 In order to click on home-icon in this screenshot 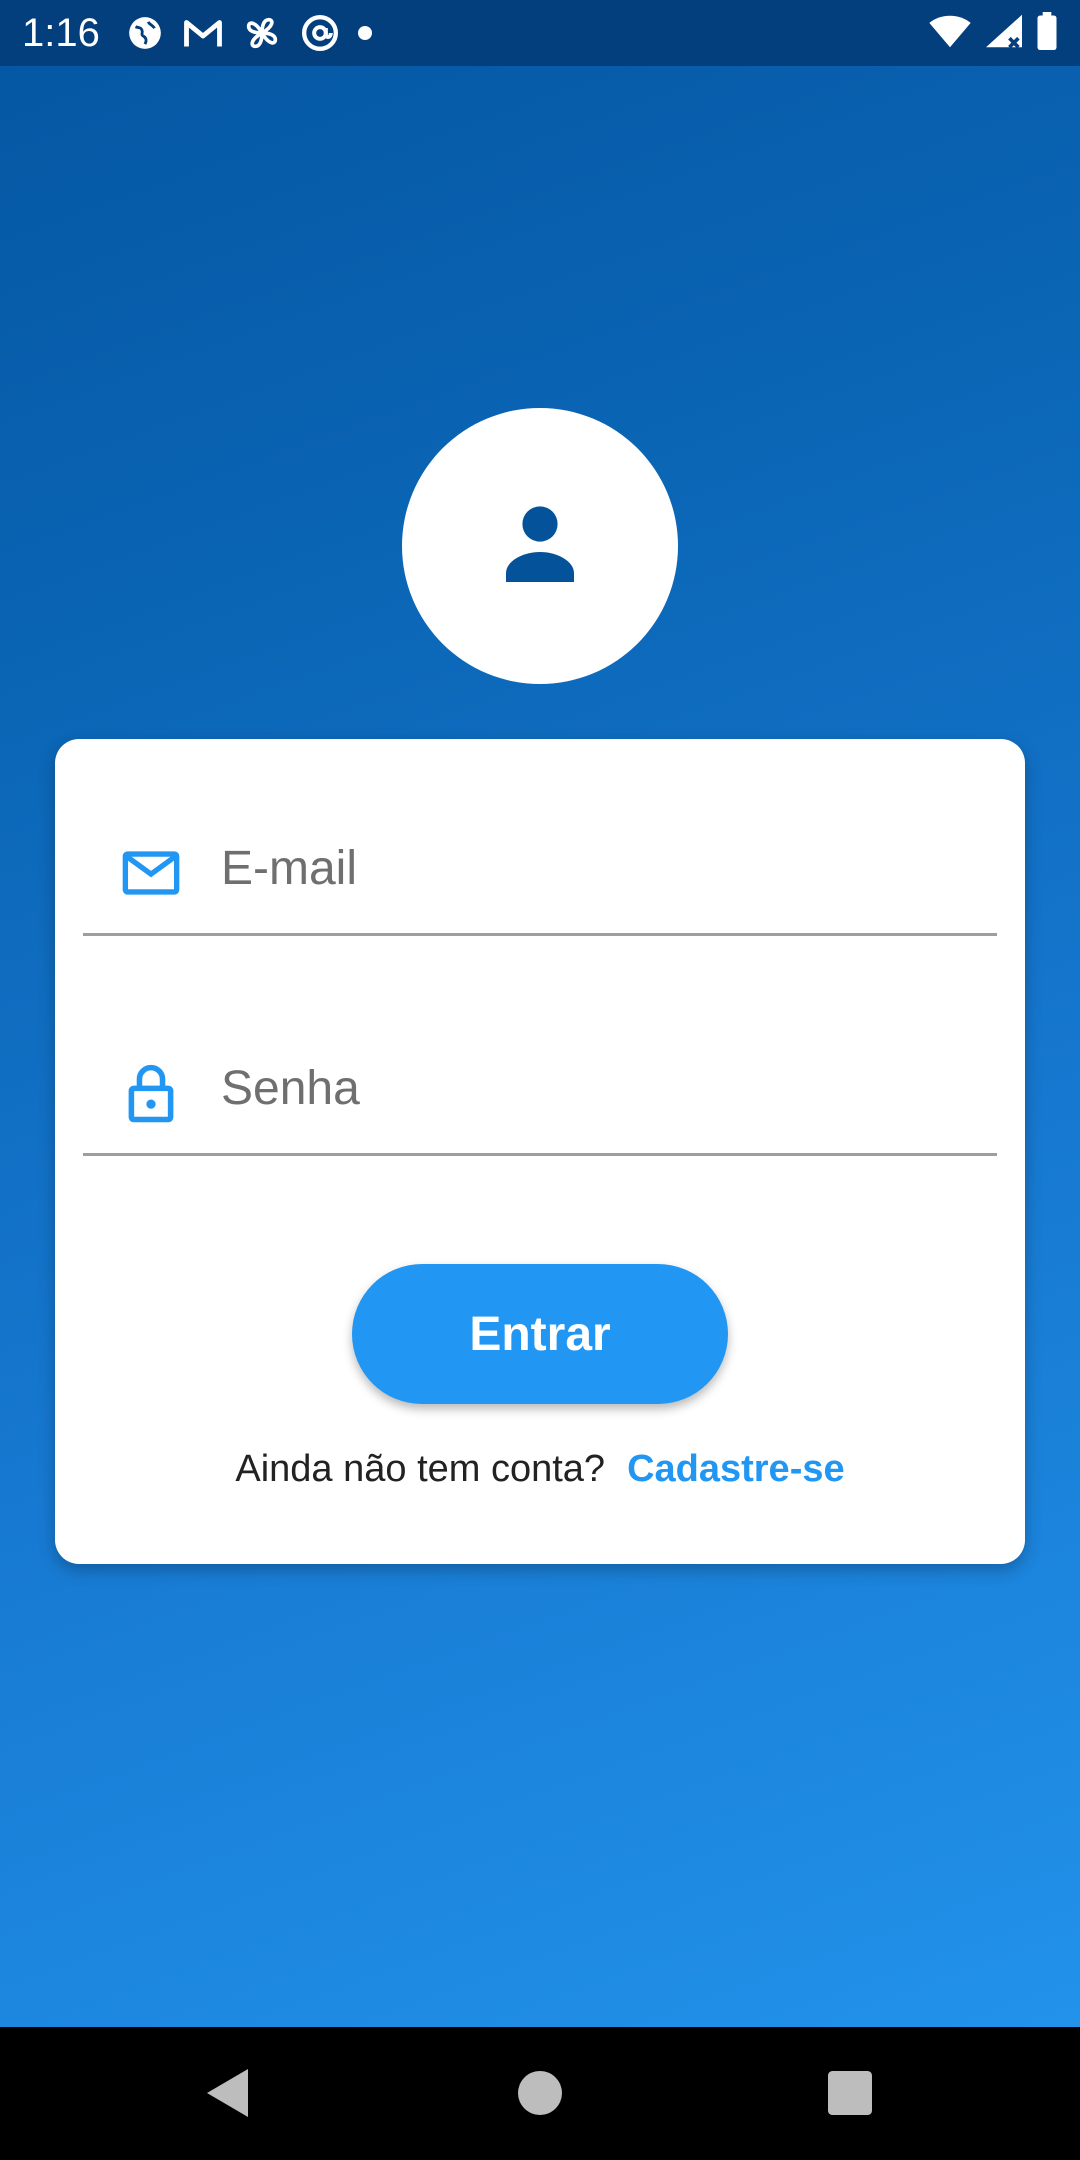, I will do `click(540, 2095)`.